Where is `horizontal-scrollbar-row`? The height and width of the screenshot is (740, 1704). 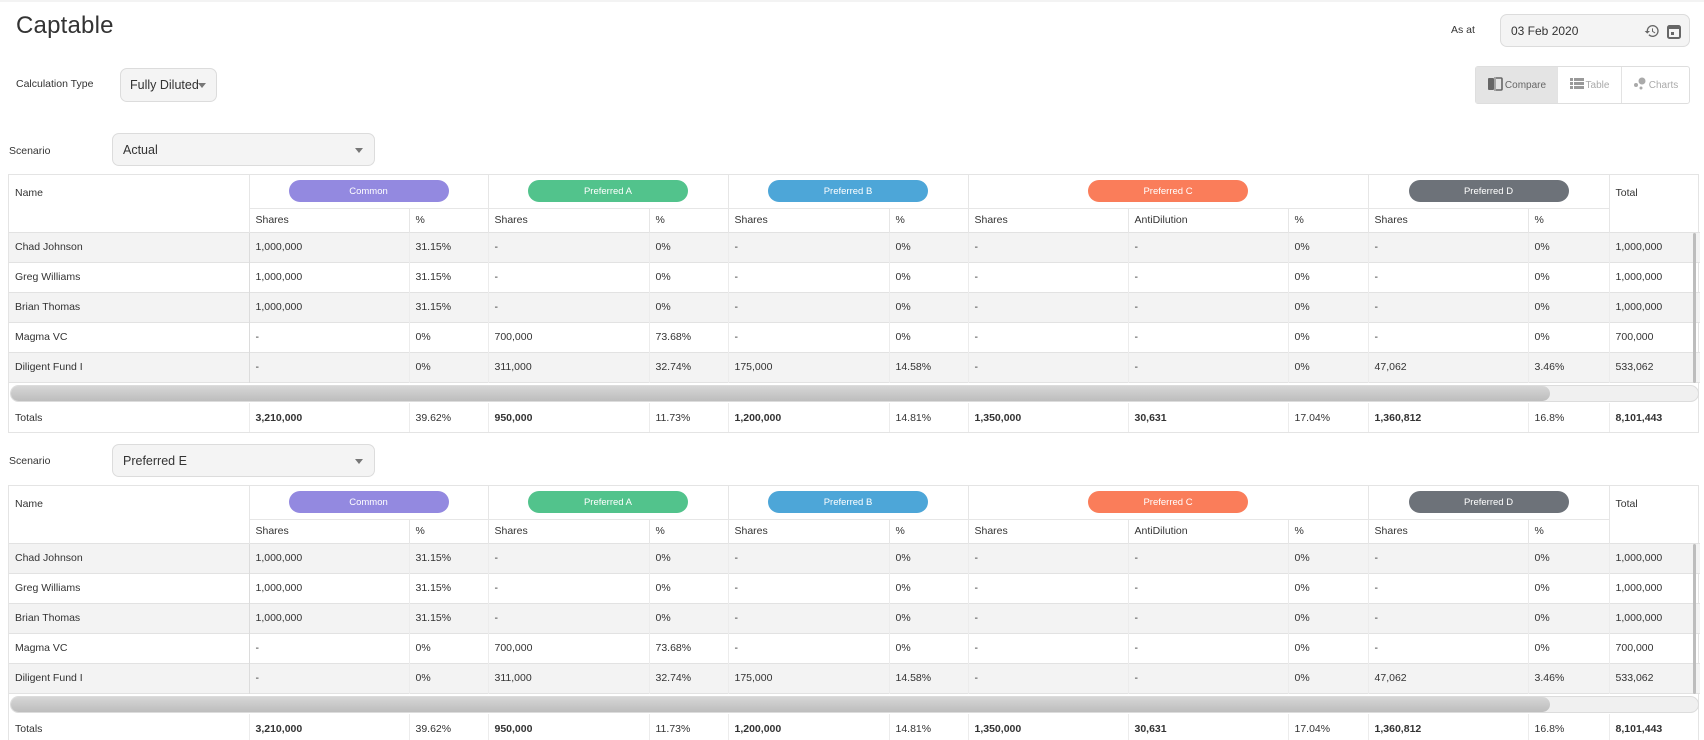
horizontal-scrollbar-row is located at coordinates (855, 703).